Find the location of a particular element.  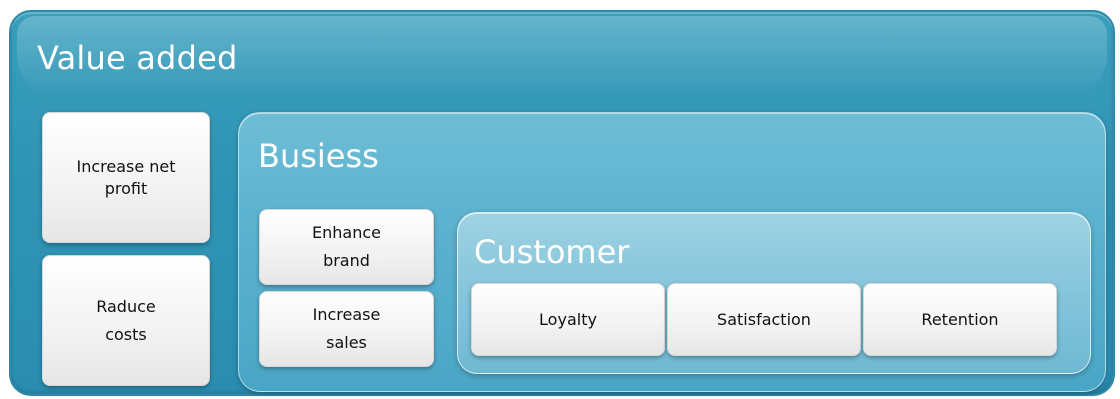

box-label: Satisfaction is located at coordinates (764, 319).